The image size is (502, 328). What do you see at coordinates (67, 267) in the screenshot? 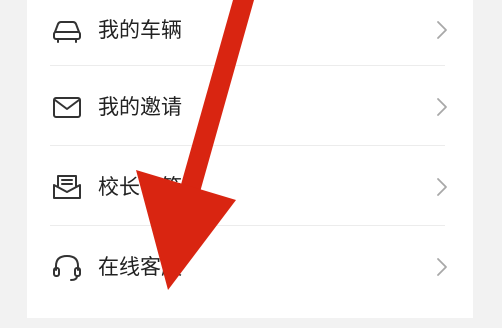
I see `headset-icon` at bounding box center [67, 267].